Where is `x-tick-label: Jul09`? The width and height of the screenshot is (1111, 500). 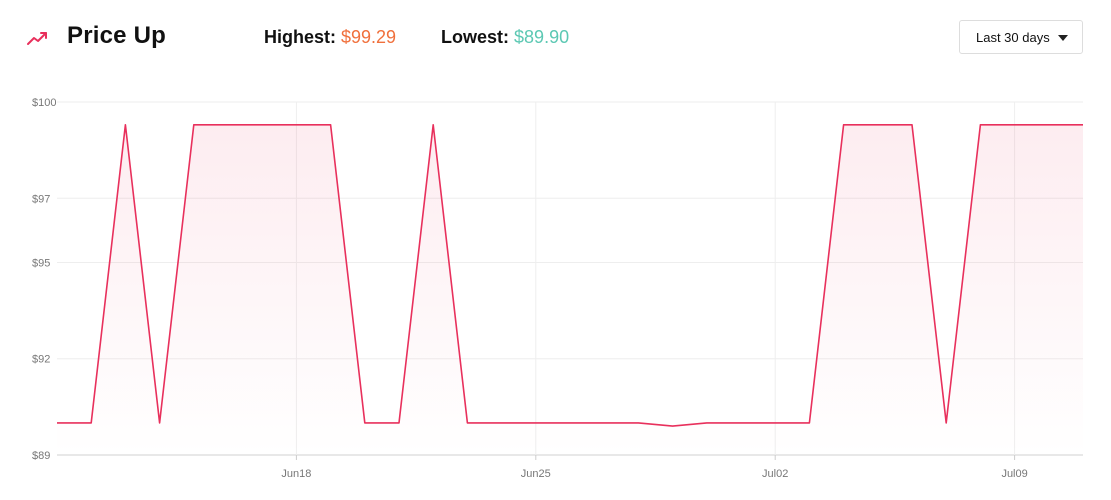 x-tick-label: Jul09 is located at coordinates (1014, 474).